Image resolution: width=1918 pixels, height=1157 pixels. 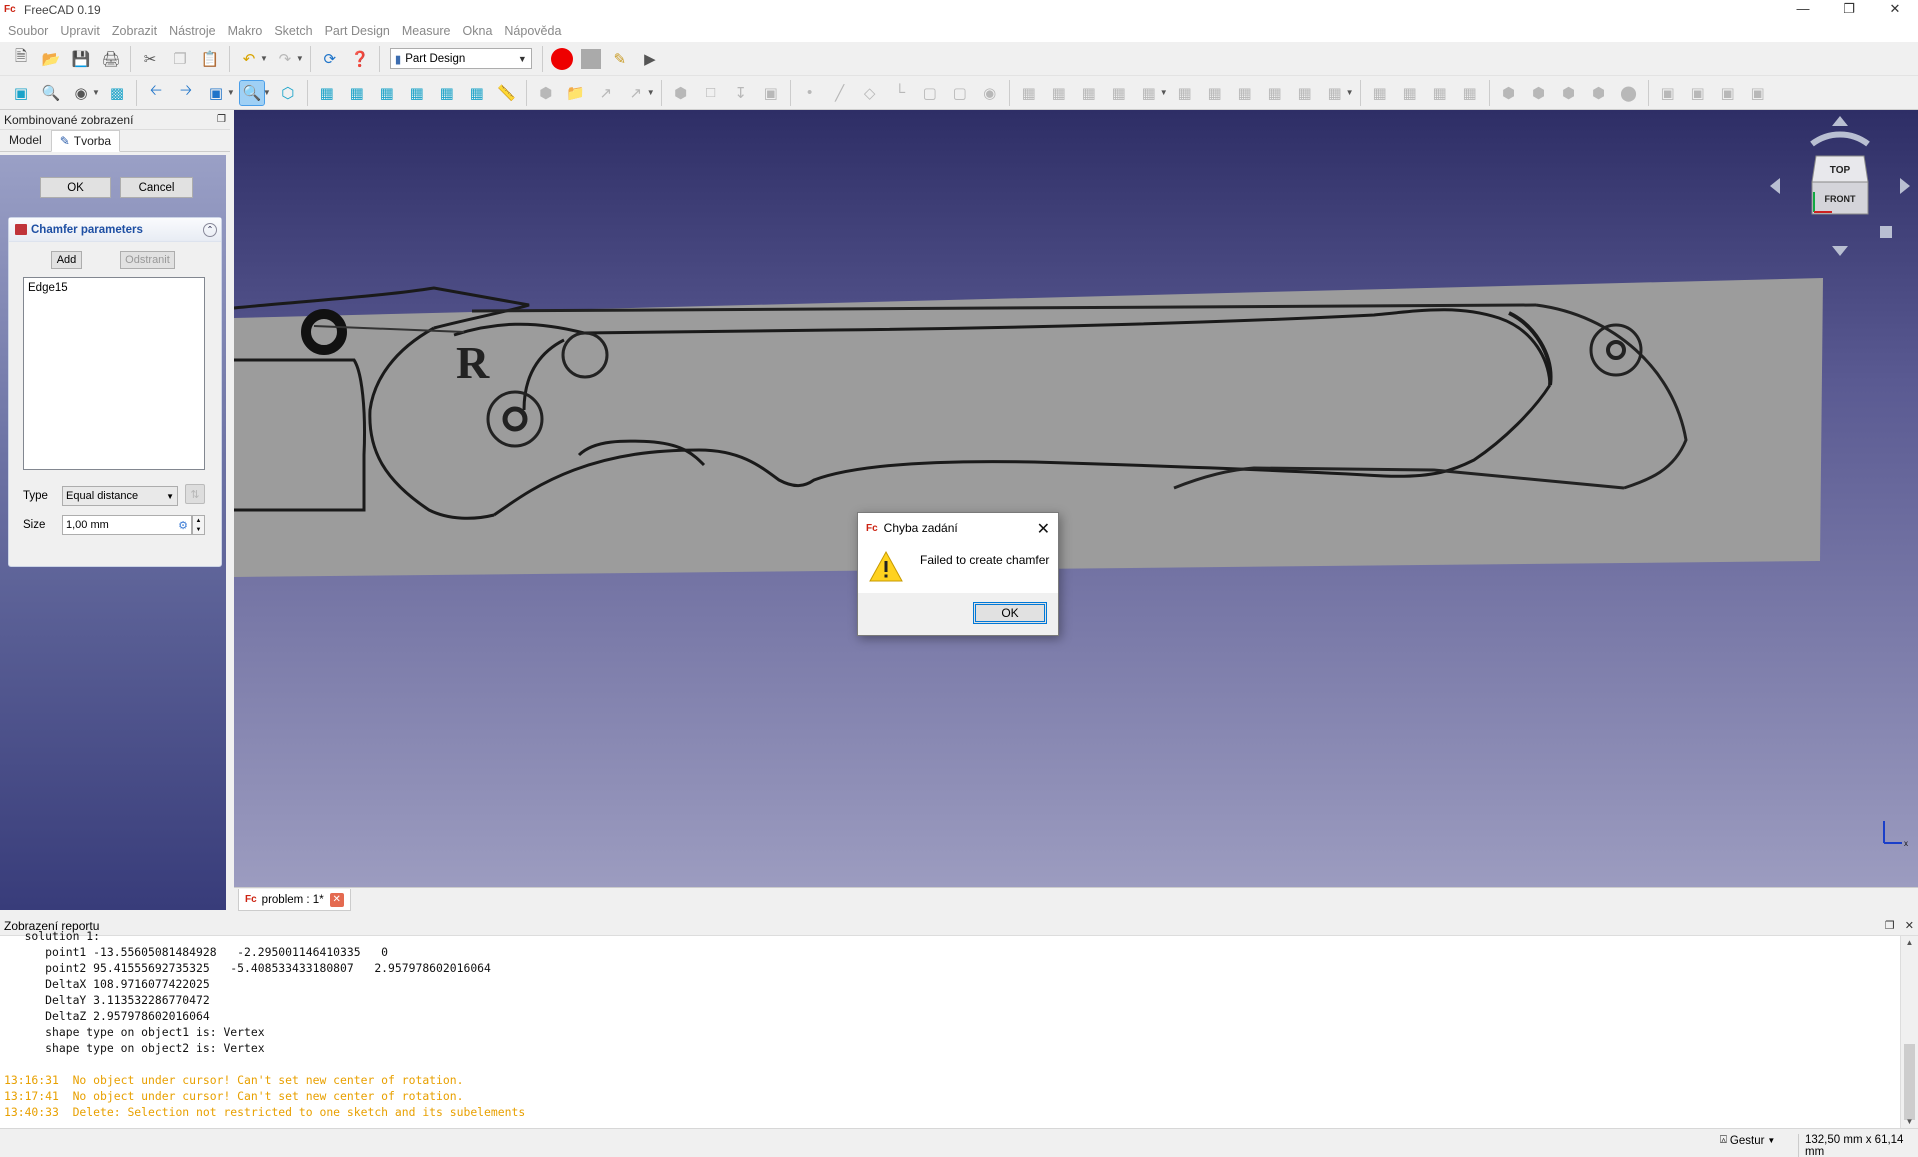 I want to click on tab-tvorba: ✎ Tvorba, so click(x=85, y=141).